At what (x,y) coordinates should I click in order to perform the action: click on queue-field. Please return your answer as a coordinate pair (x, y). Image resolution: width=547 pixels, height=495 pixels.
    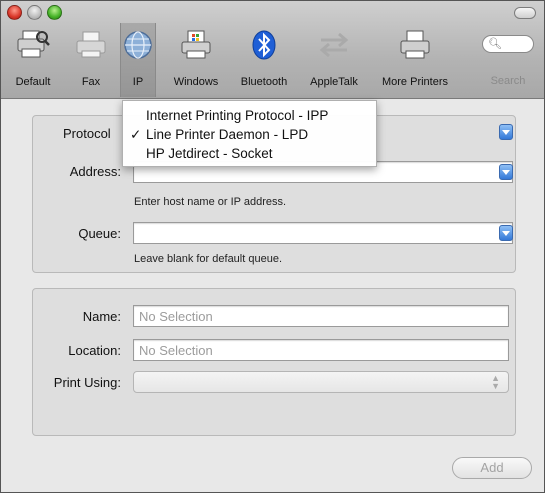
    Looking at the image, I should click on (323, 233).